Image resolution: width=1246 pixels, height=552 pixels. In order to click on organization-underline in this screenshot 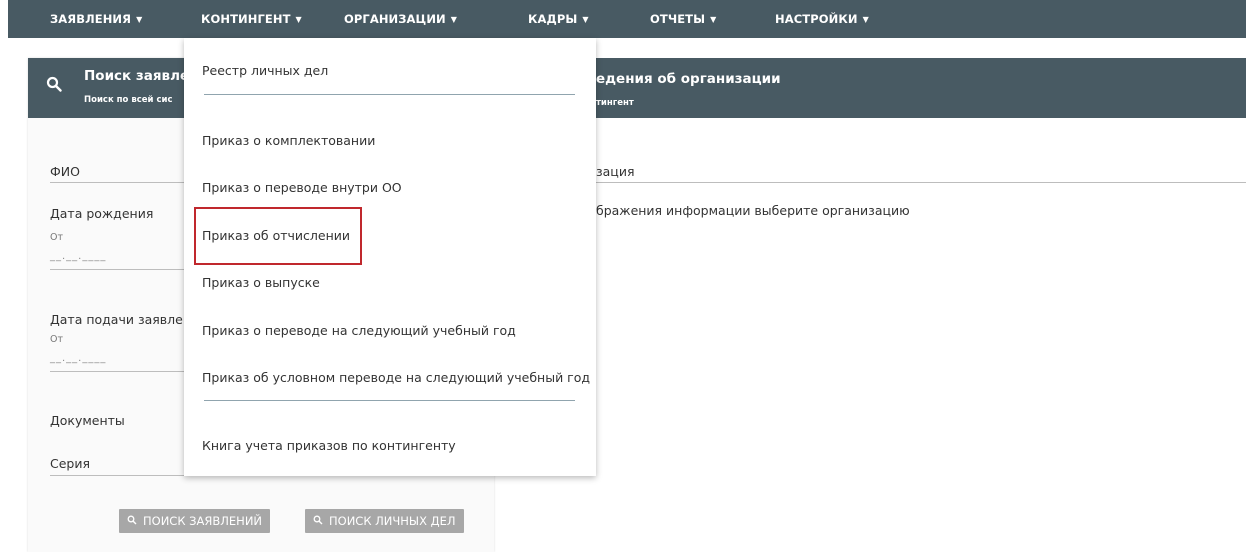, I will do `click(921, 182)`.